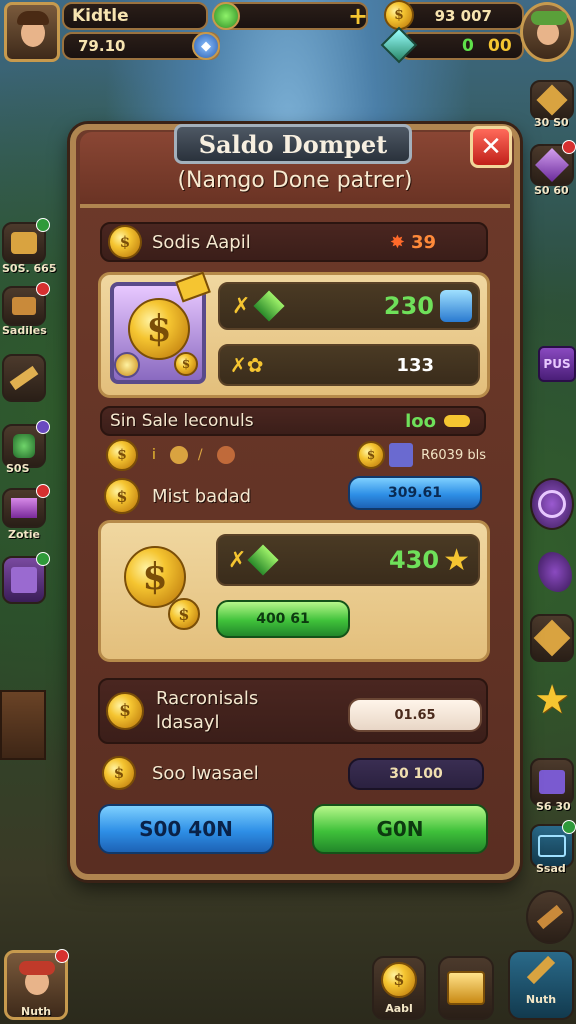 The image size is (576, 1024). Describe the element at coordinates (552, 700) in the screenshot. I see `star-icon: ★` at that location.